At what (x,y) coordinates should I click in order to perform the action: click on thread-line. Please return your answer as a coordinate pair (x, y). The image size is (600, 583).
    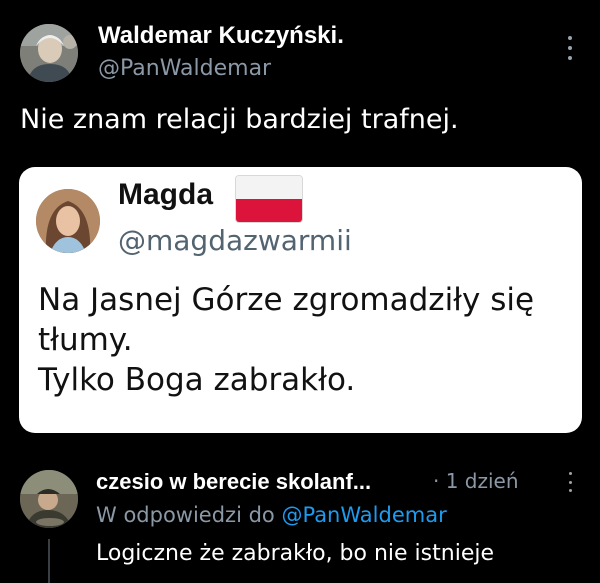
    Looking at the image, I should click on (49, 561).